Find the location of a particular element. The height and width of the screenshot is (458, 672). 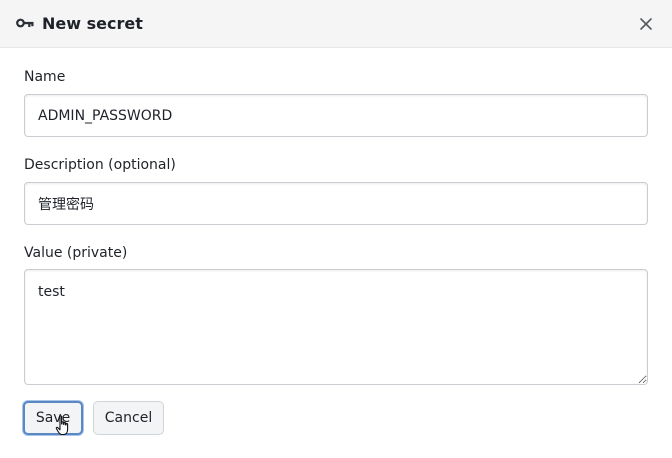

name-input is located at coordinates (336, 115).